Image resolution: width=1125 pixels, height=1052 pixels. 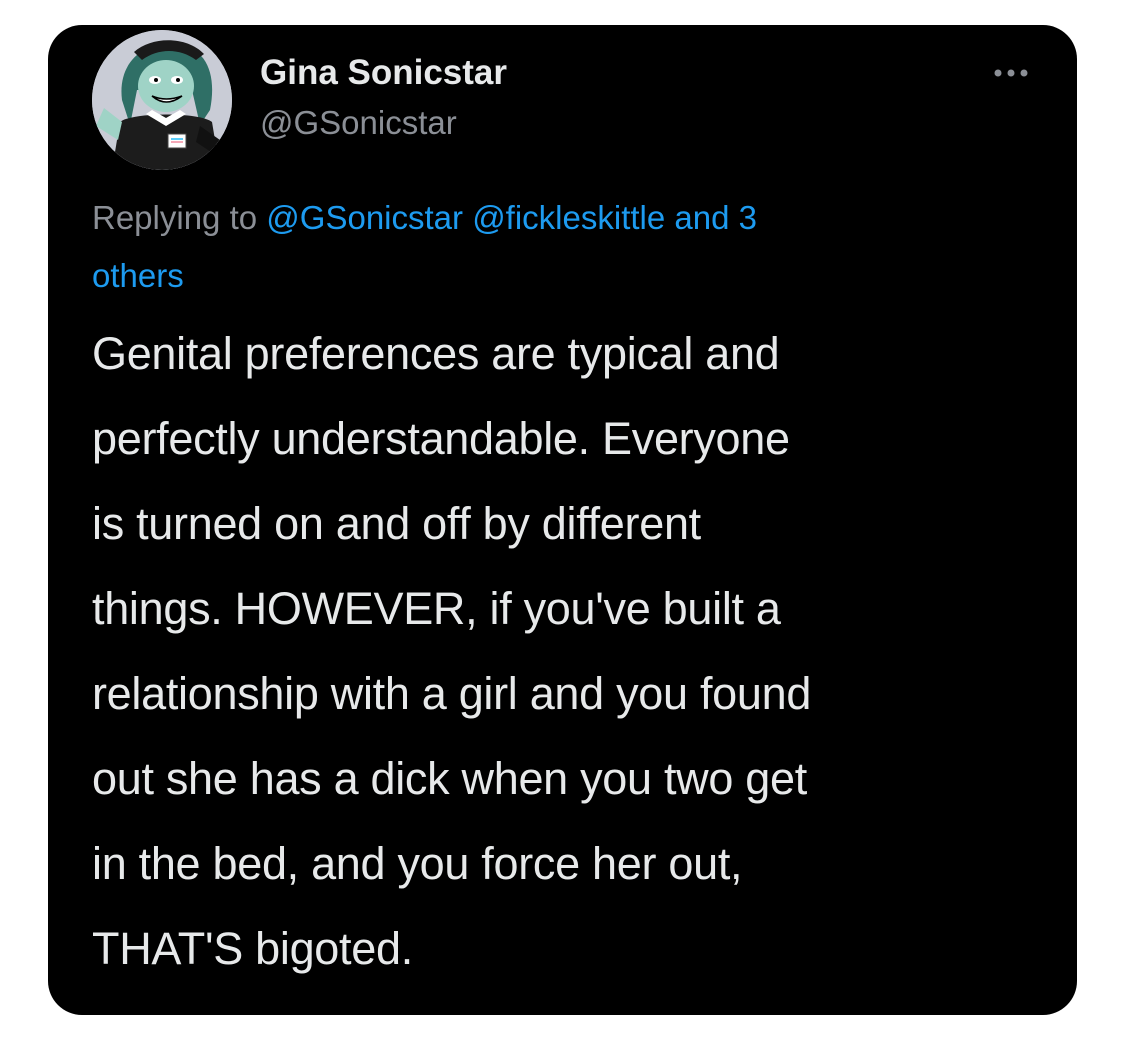 What do you see at coordinates (383, 73) in the screenshot?
I see `author-name: Gina Sonicstar` at bounding box center [383, 73].